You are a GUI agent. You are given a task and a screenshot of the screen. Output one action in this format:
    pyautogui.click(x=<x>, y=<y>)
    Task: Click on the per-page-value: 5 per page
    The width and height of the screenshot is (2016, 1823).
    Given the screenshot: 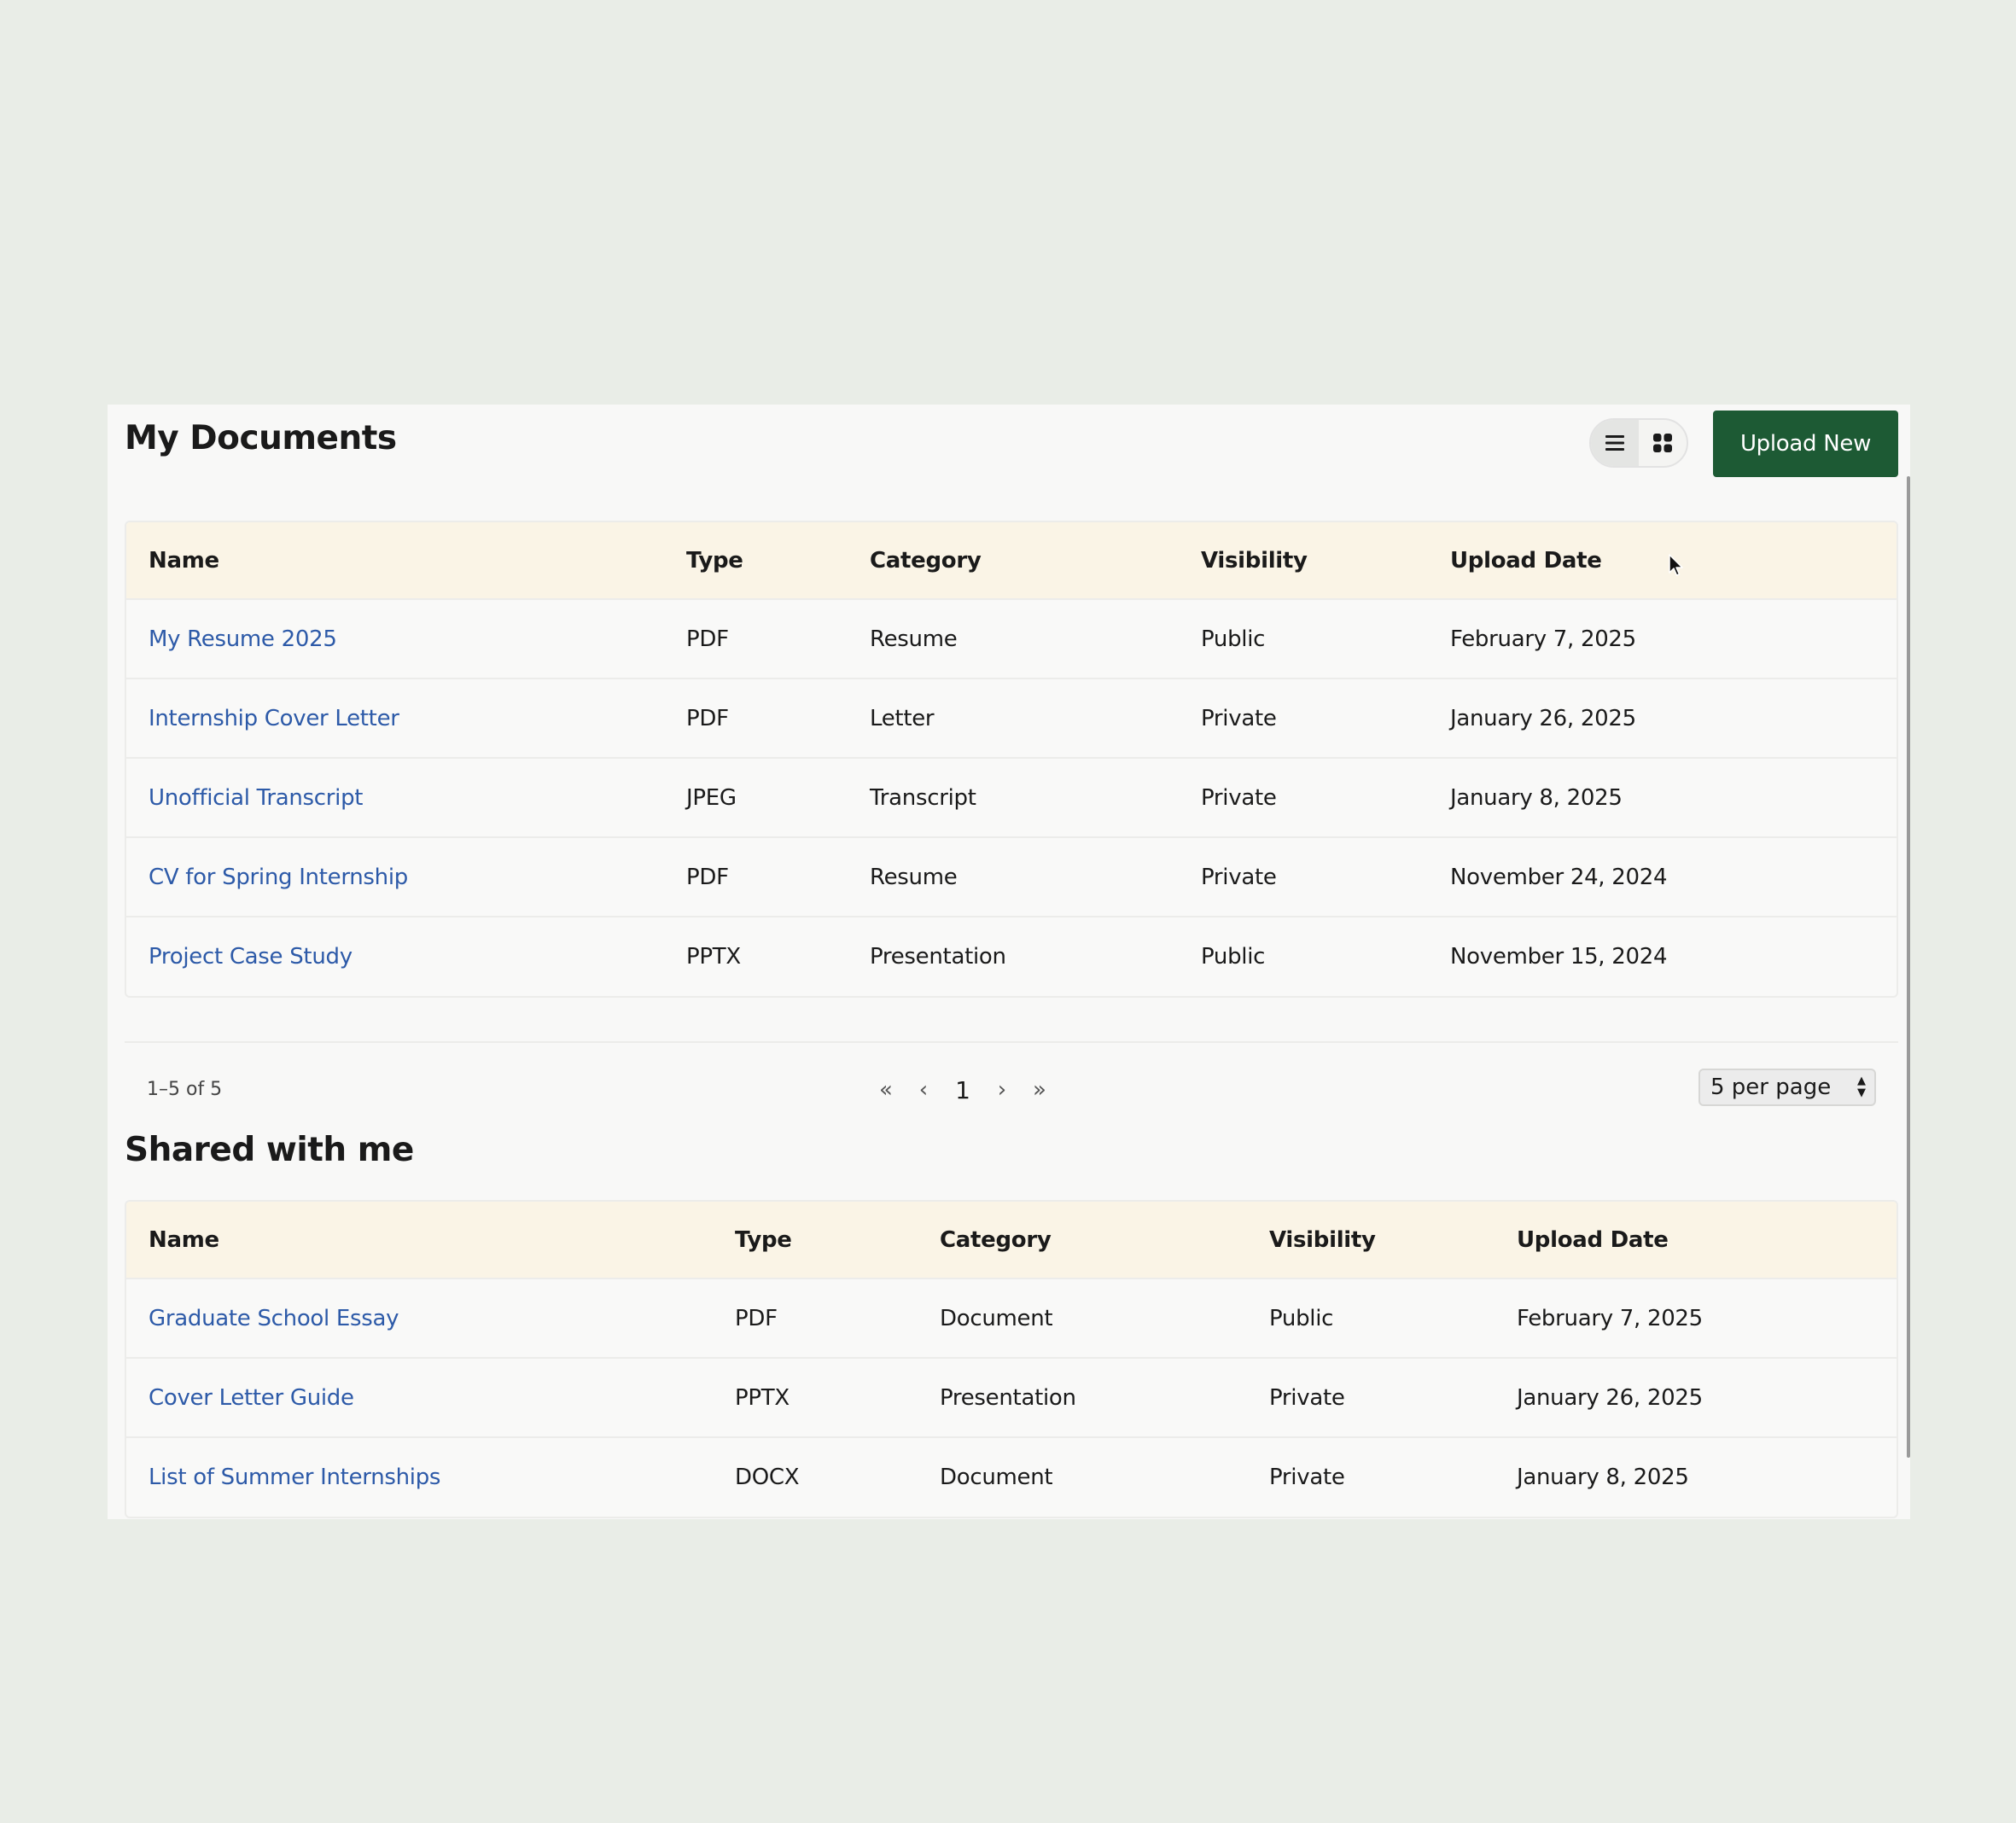 What is the action you would take?
    pyautogui.click(x=1771, y=1087)
    